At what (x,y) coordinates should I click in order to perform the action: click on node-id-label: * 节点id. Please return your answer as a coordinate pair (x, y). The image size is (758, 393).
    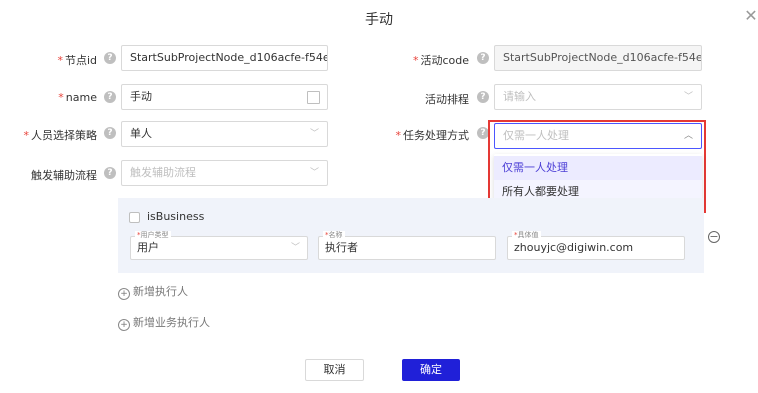
    Looking at the image, I should click on (77, 60).